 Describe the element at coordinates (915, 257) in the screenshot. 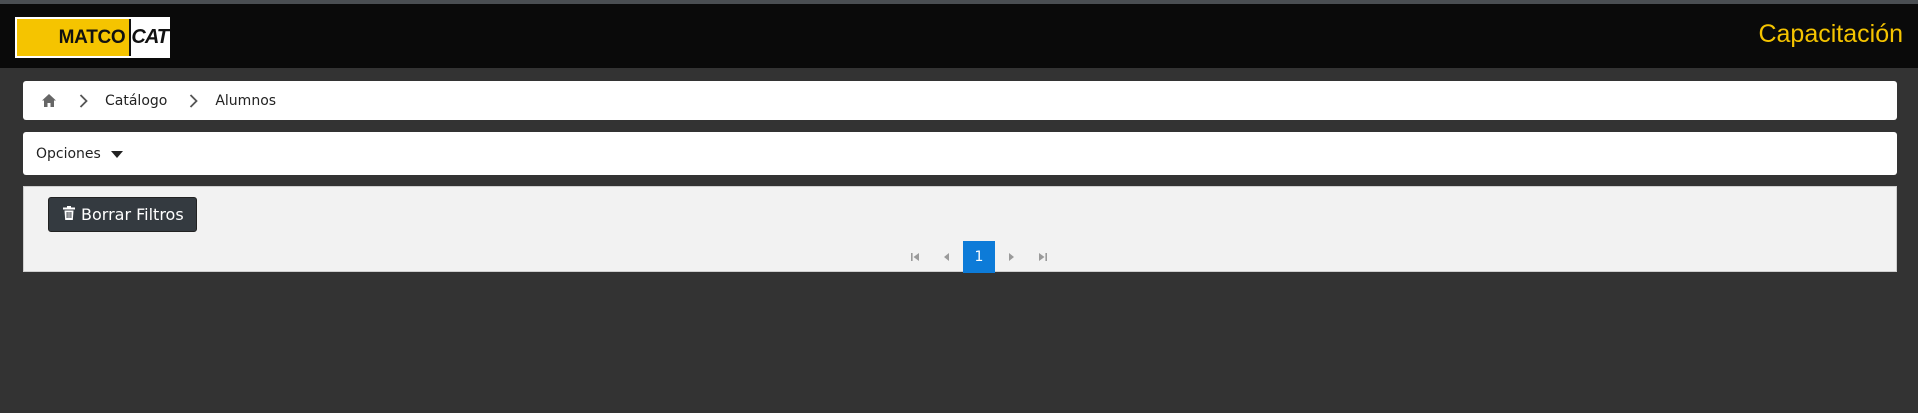

I see `first-page-icon` at that location.